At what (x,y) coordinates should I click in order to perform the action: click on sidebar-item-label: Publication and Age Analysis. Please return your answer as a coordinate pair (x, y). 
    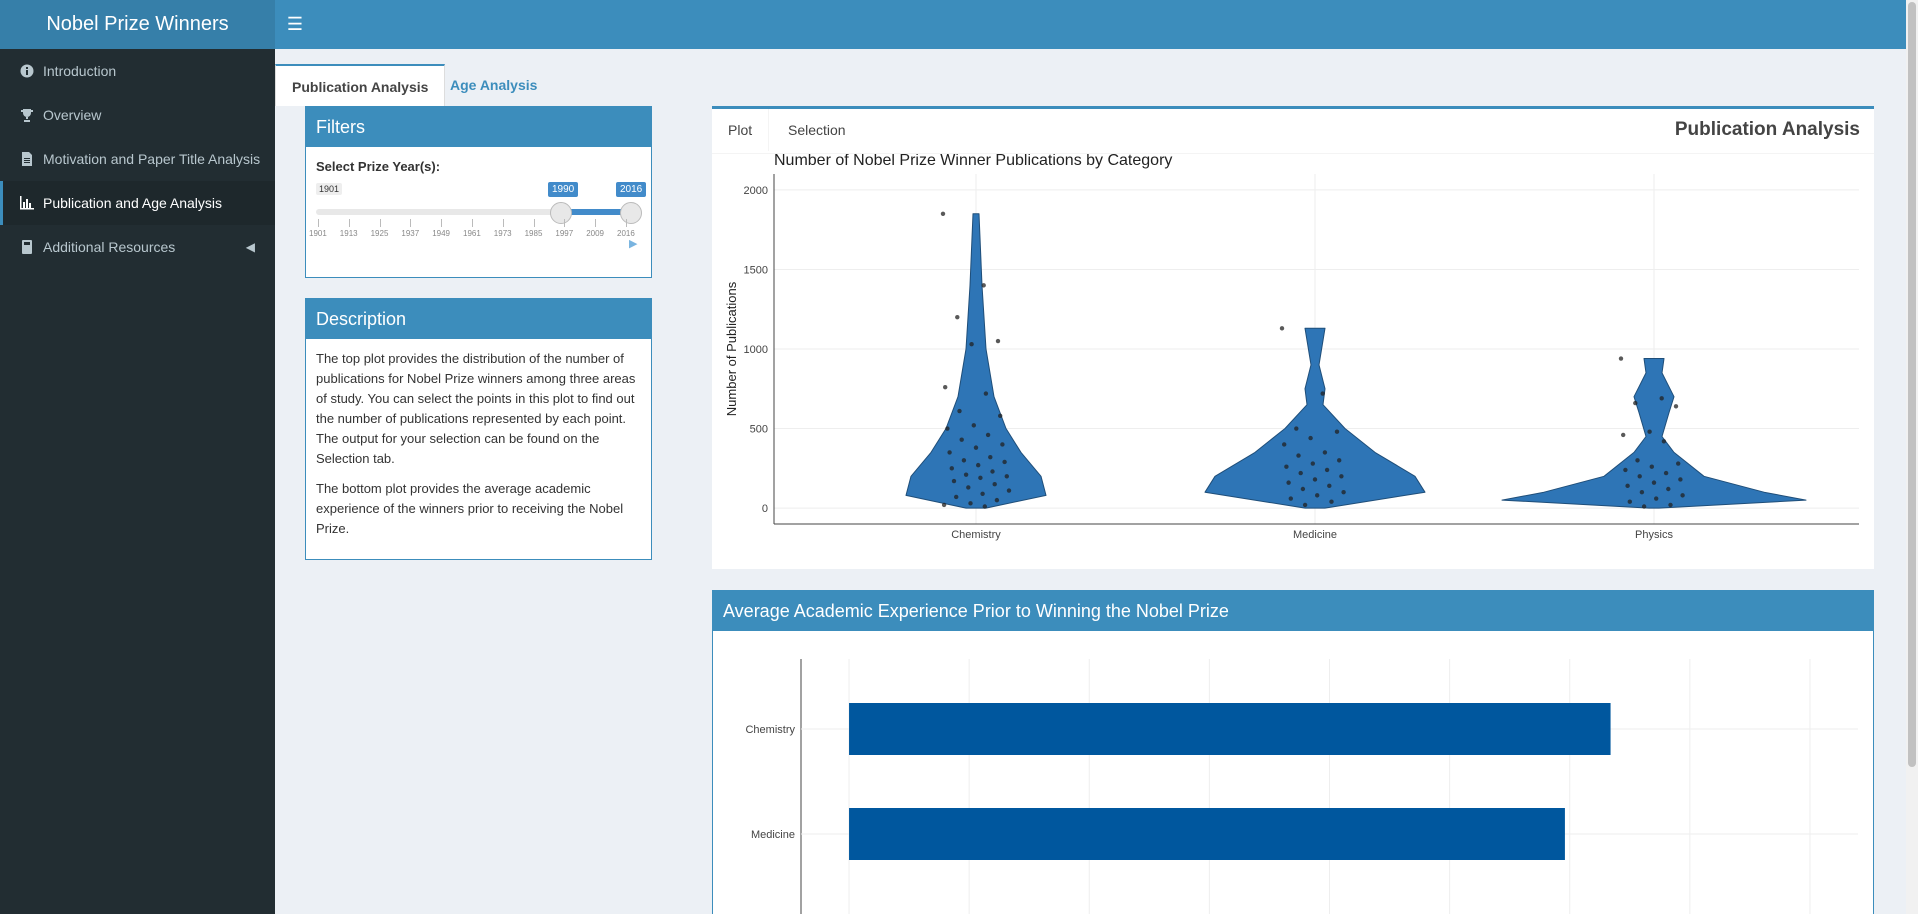
    Looking at the image, I should click on (133, 203).